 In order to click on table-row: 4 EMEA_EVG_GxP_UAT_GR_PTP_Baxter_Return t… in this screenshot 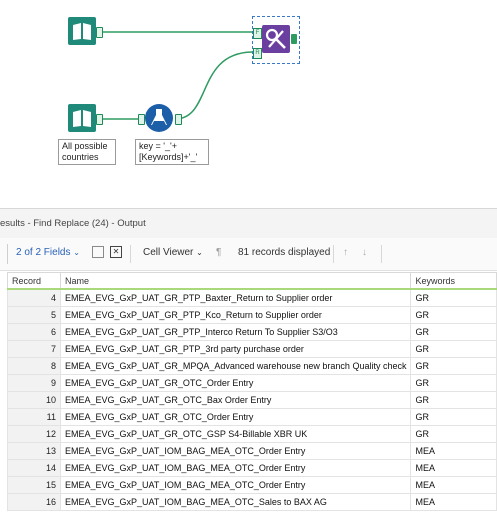, I will do `click(252, 297)`.